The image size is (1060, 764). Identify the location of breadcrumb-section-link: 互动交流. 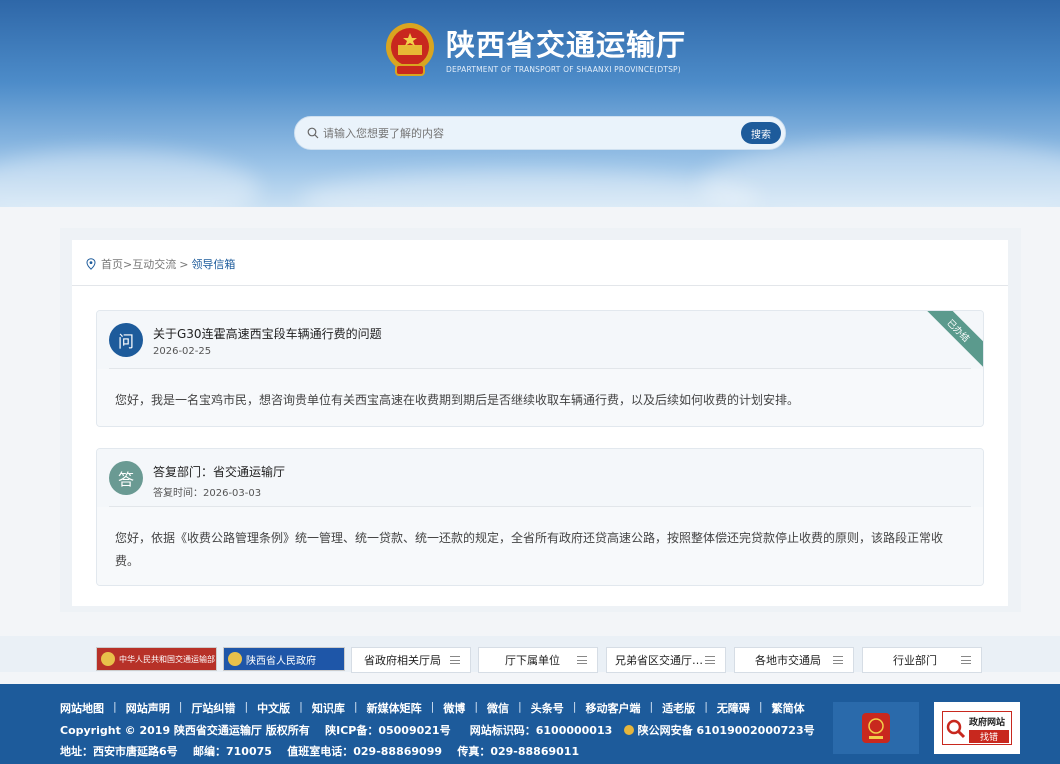
(154, 264).